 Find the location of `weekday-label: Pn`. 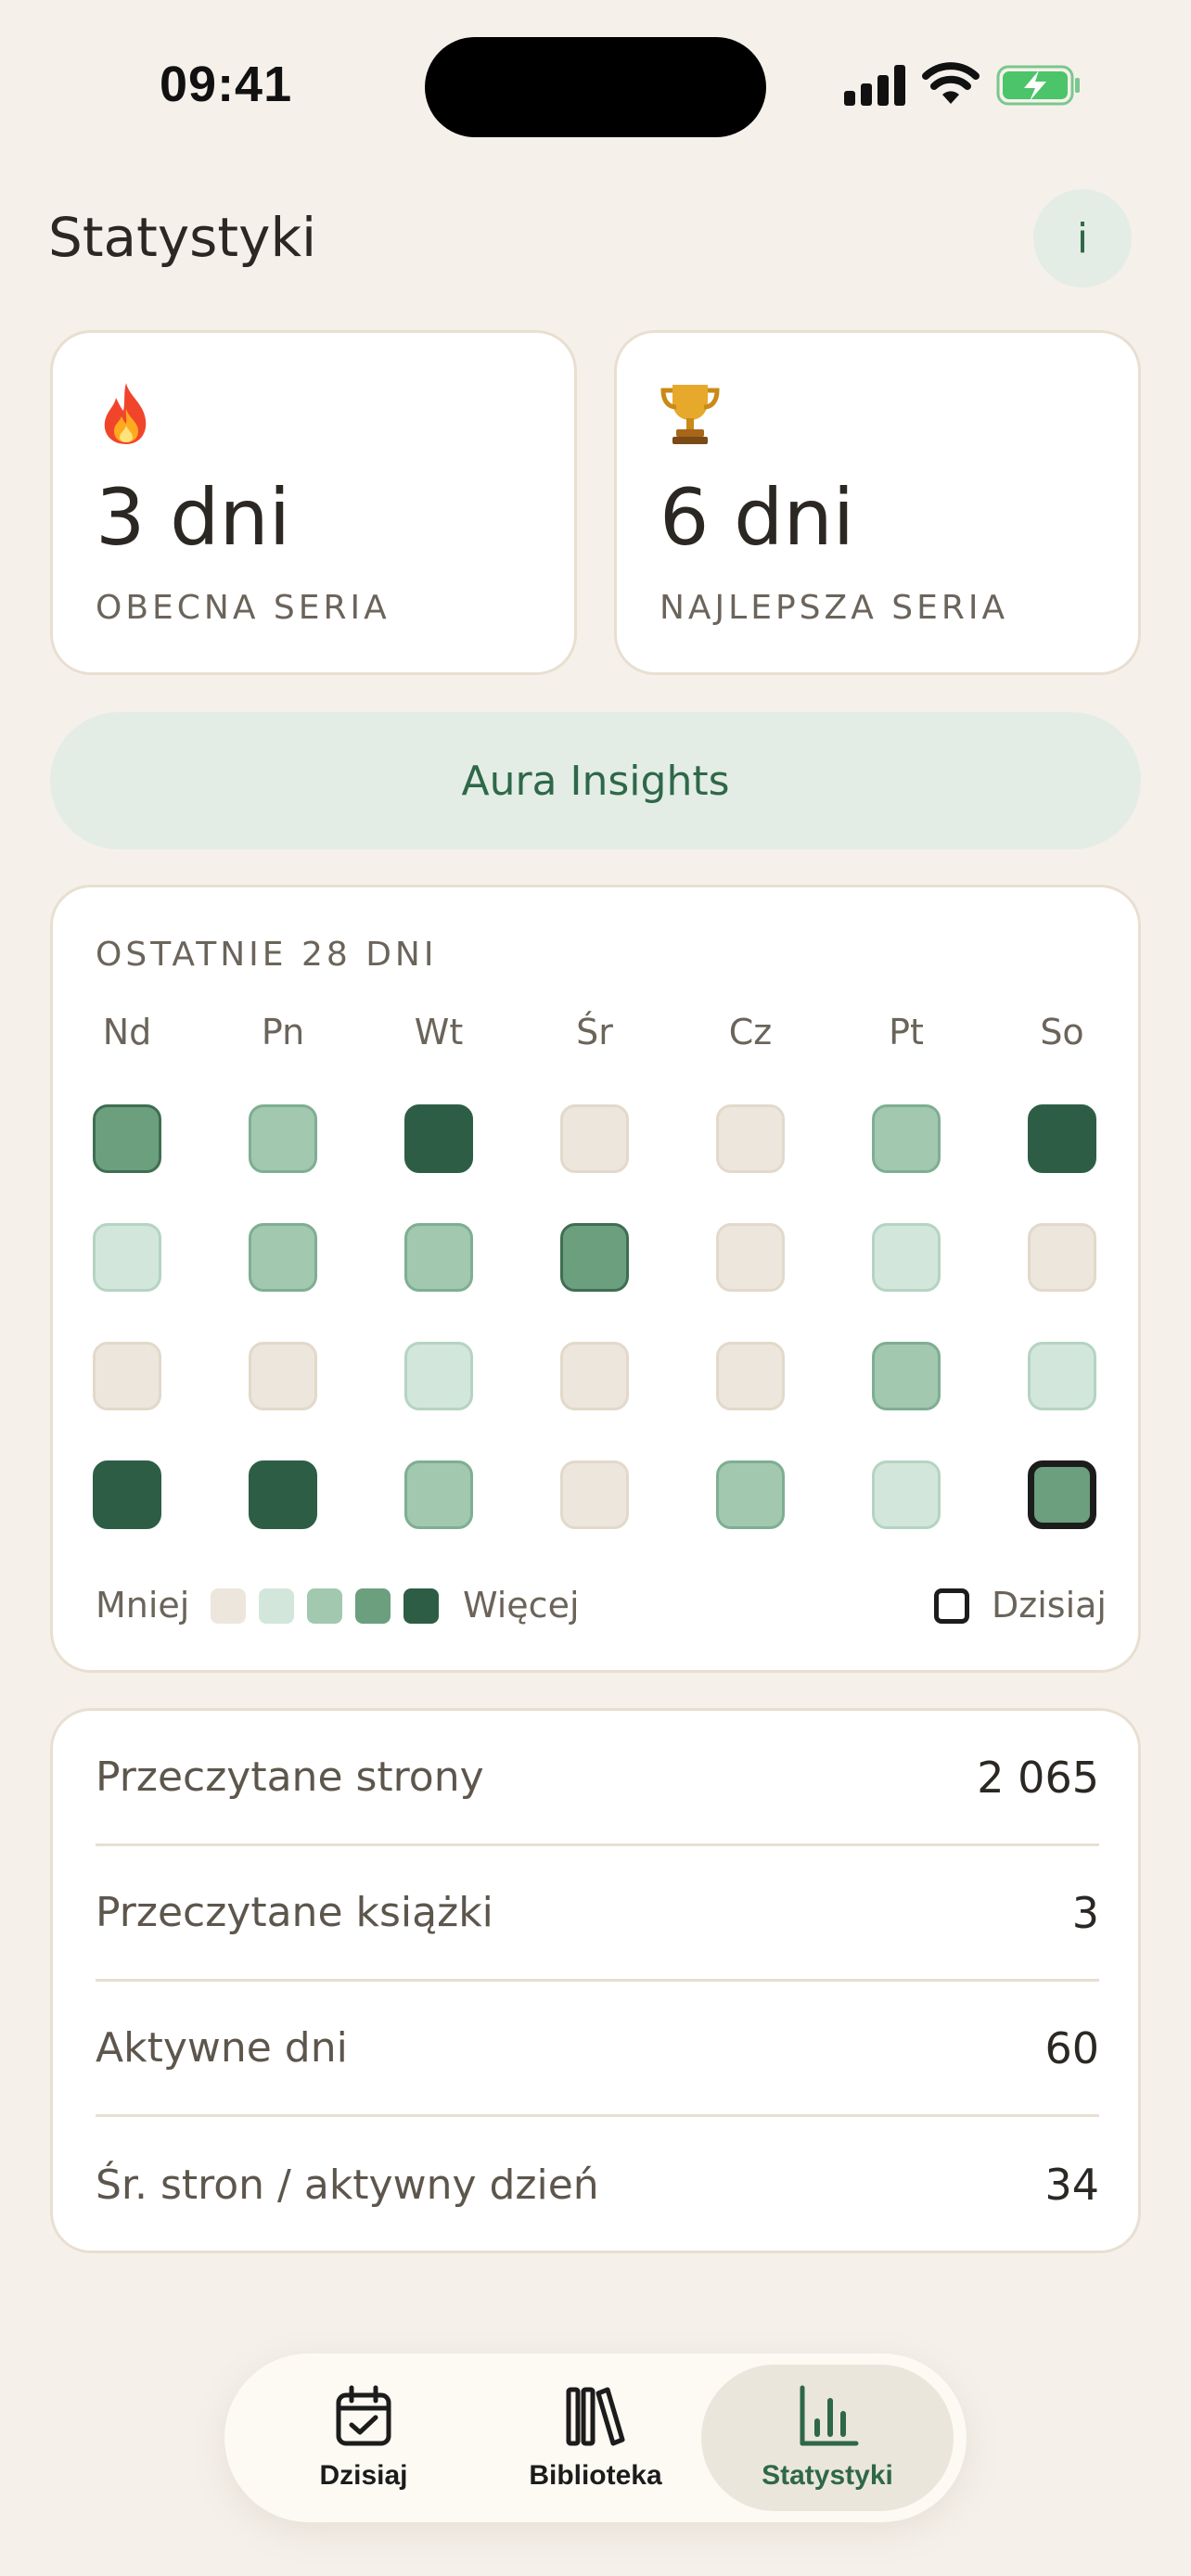

weekday-label: Pn is located at coordinates (283, 1032).